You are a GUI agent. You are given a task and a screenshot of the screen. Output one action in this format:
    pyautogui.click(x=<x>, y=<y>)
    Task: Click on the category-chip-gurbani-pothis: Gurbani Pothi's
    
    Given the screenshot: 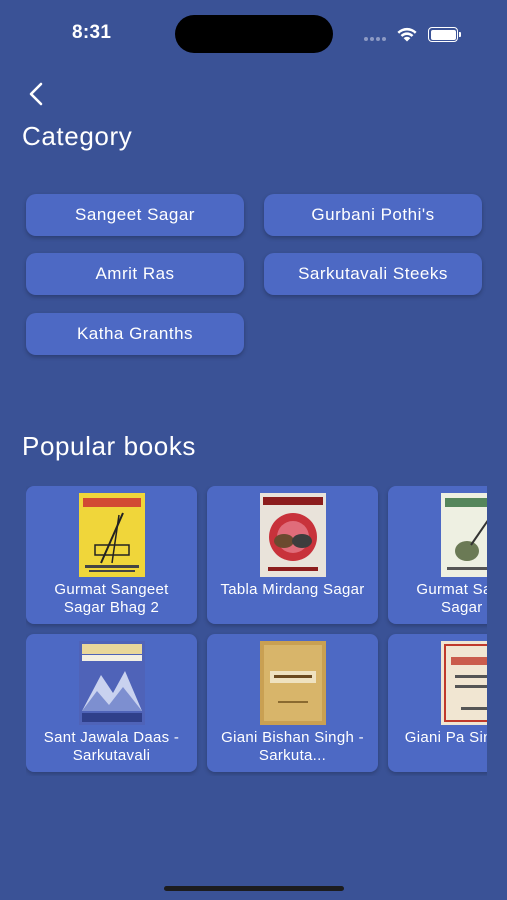 What is the action you would take?
    pyautogui.click(x=373, y=215)
    